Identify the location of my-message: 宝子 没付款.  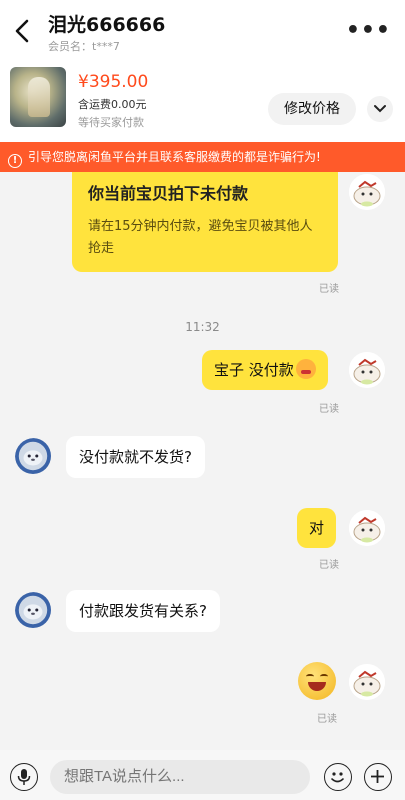
(265, 370).